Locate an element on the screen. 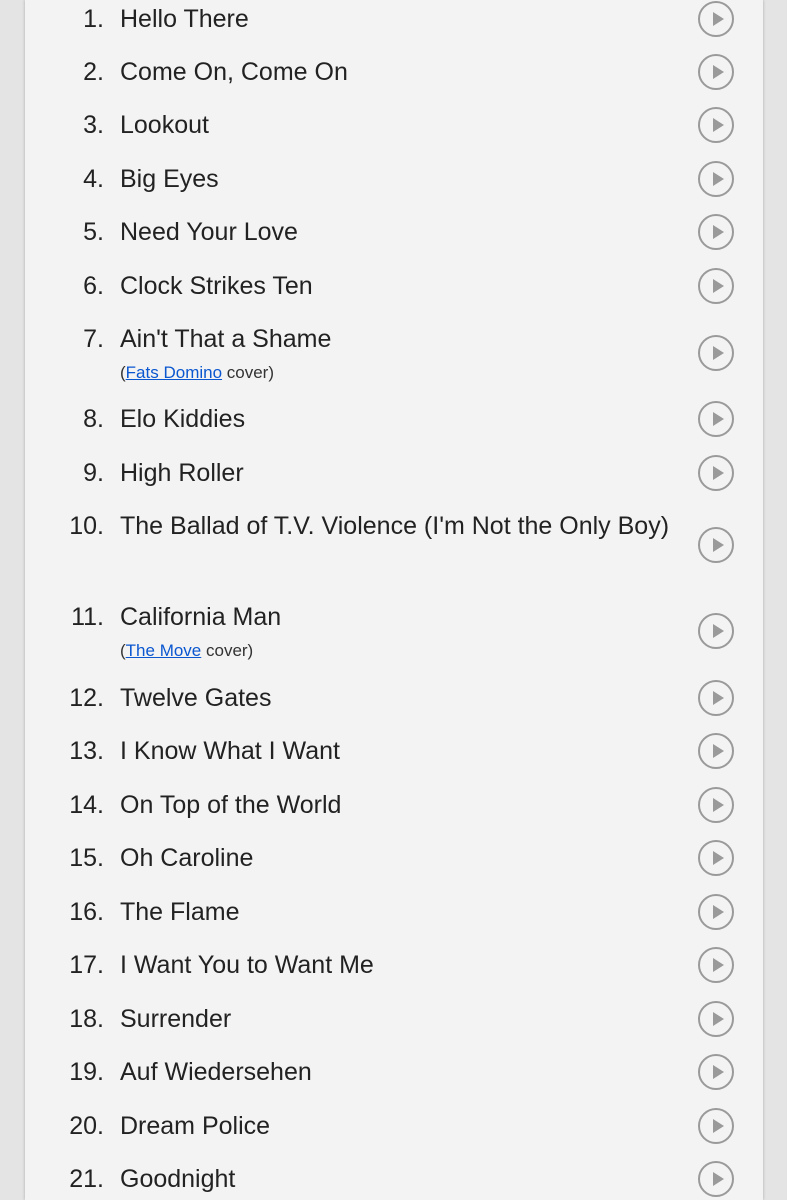 The width and height of the screenshot is (787, 1200). track-number: 16. is located at coordinates (86, 912).